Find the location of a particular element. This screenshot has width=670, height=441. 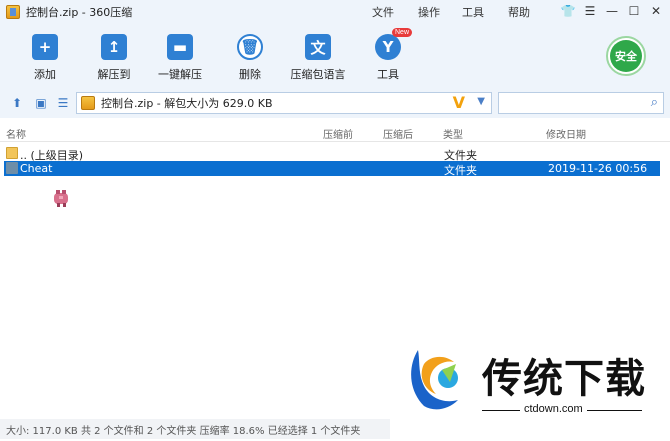

close-icon: ✕ is located at coordinates (656, 11).